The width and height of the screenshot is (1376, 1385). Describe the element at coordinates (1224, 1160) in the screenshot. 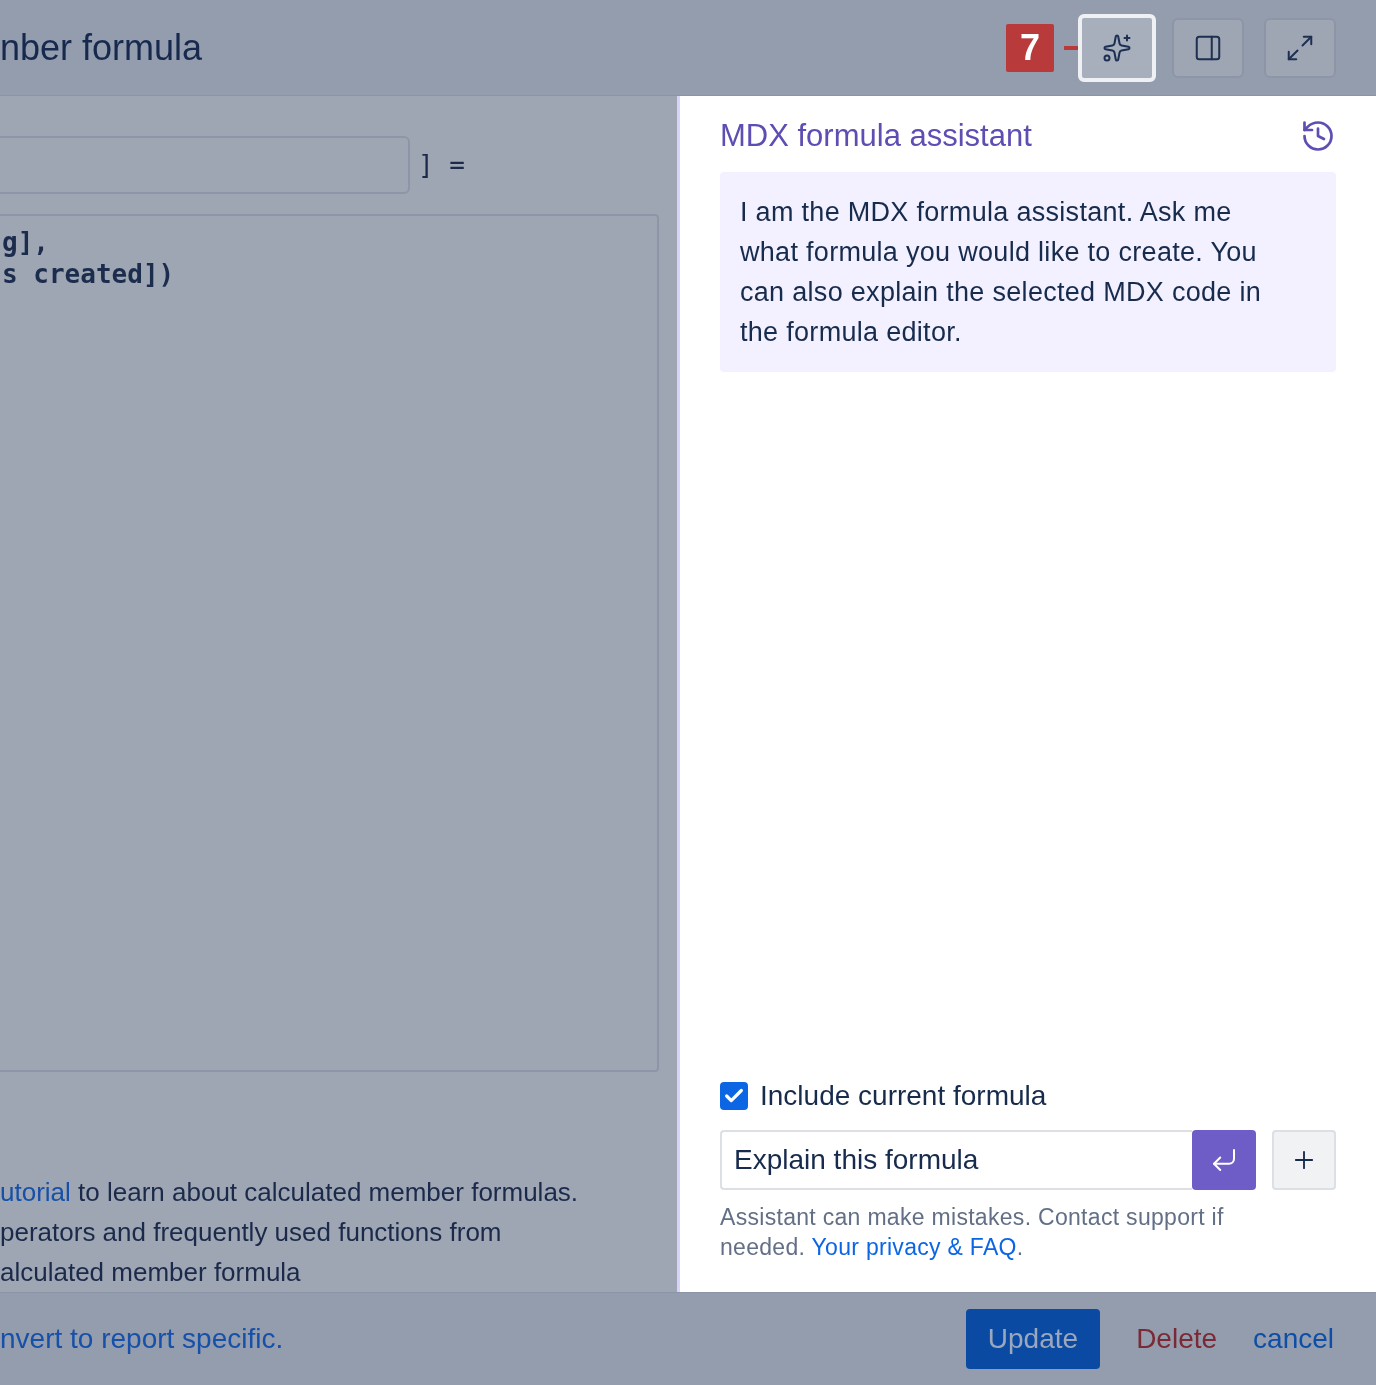

I see `send-button` at that location.